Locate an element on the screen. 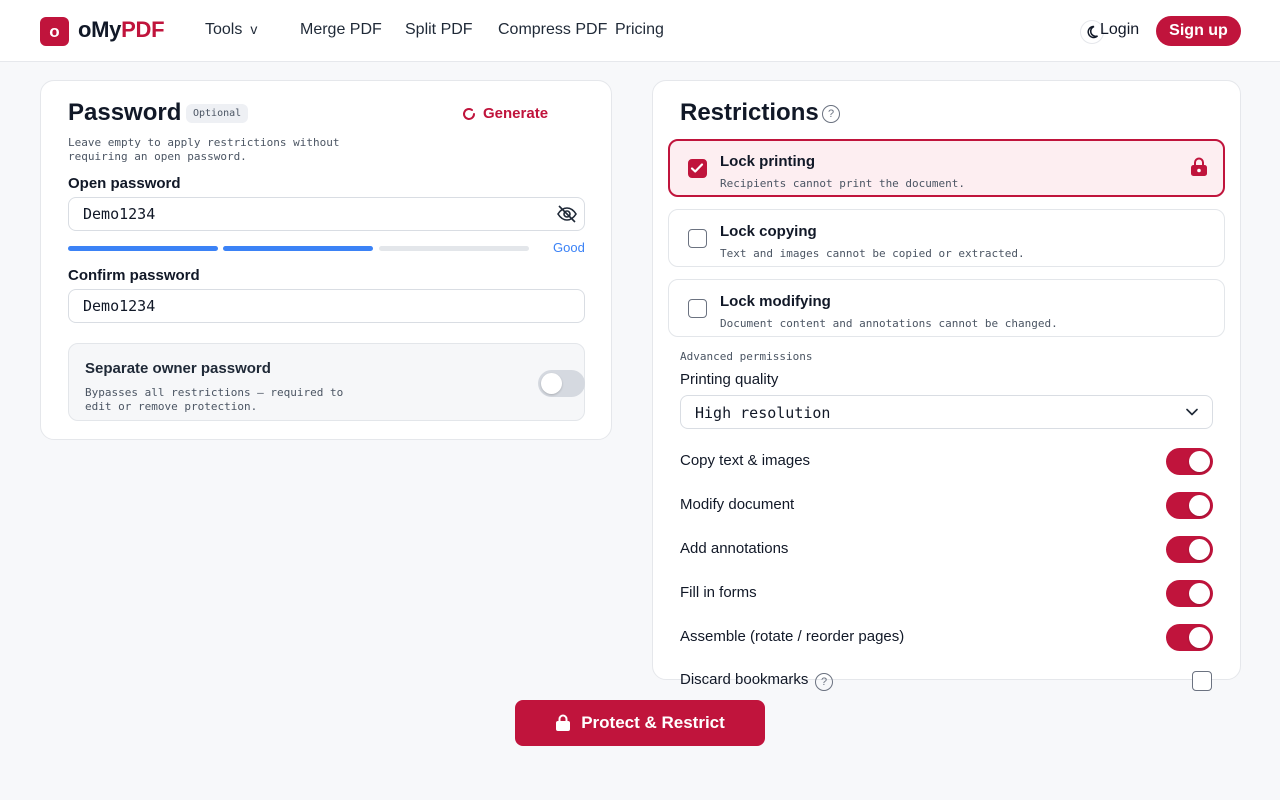  login-link: Login is located at coordinates (1119, 30).